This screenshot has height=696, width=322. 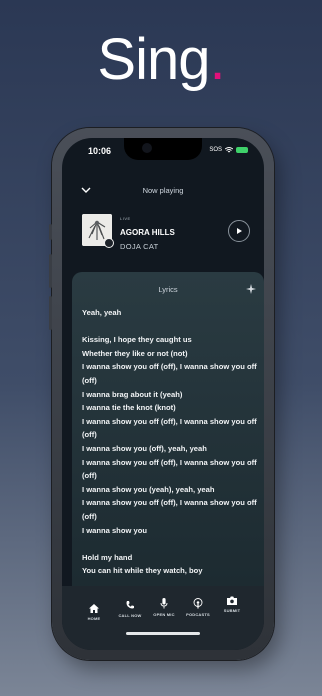 I want to click on lyric-line: Kissing, I hope they caught us, so click(x=137, y=340).